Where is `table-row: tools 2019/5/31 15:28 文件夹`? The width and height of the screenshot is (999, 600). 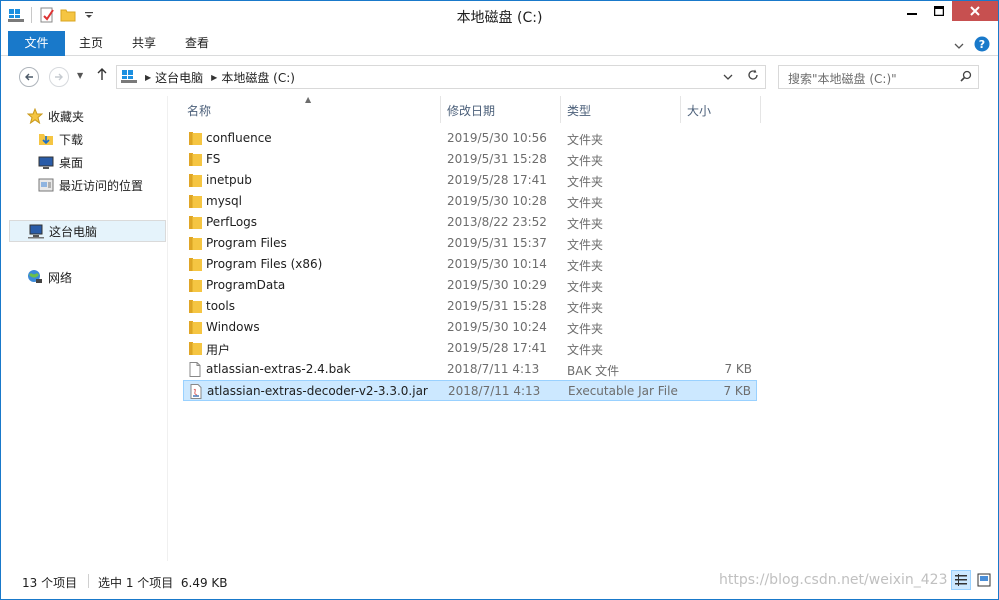
table-row: tools 2019/5/31 15:28 文件夹 is located at coordinates (470, 306).